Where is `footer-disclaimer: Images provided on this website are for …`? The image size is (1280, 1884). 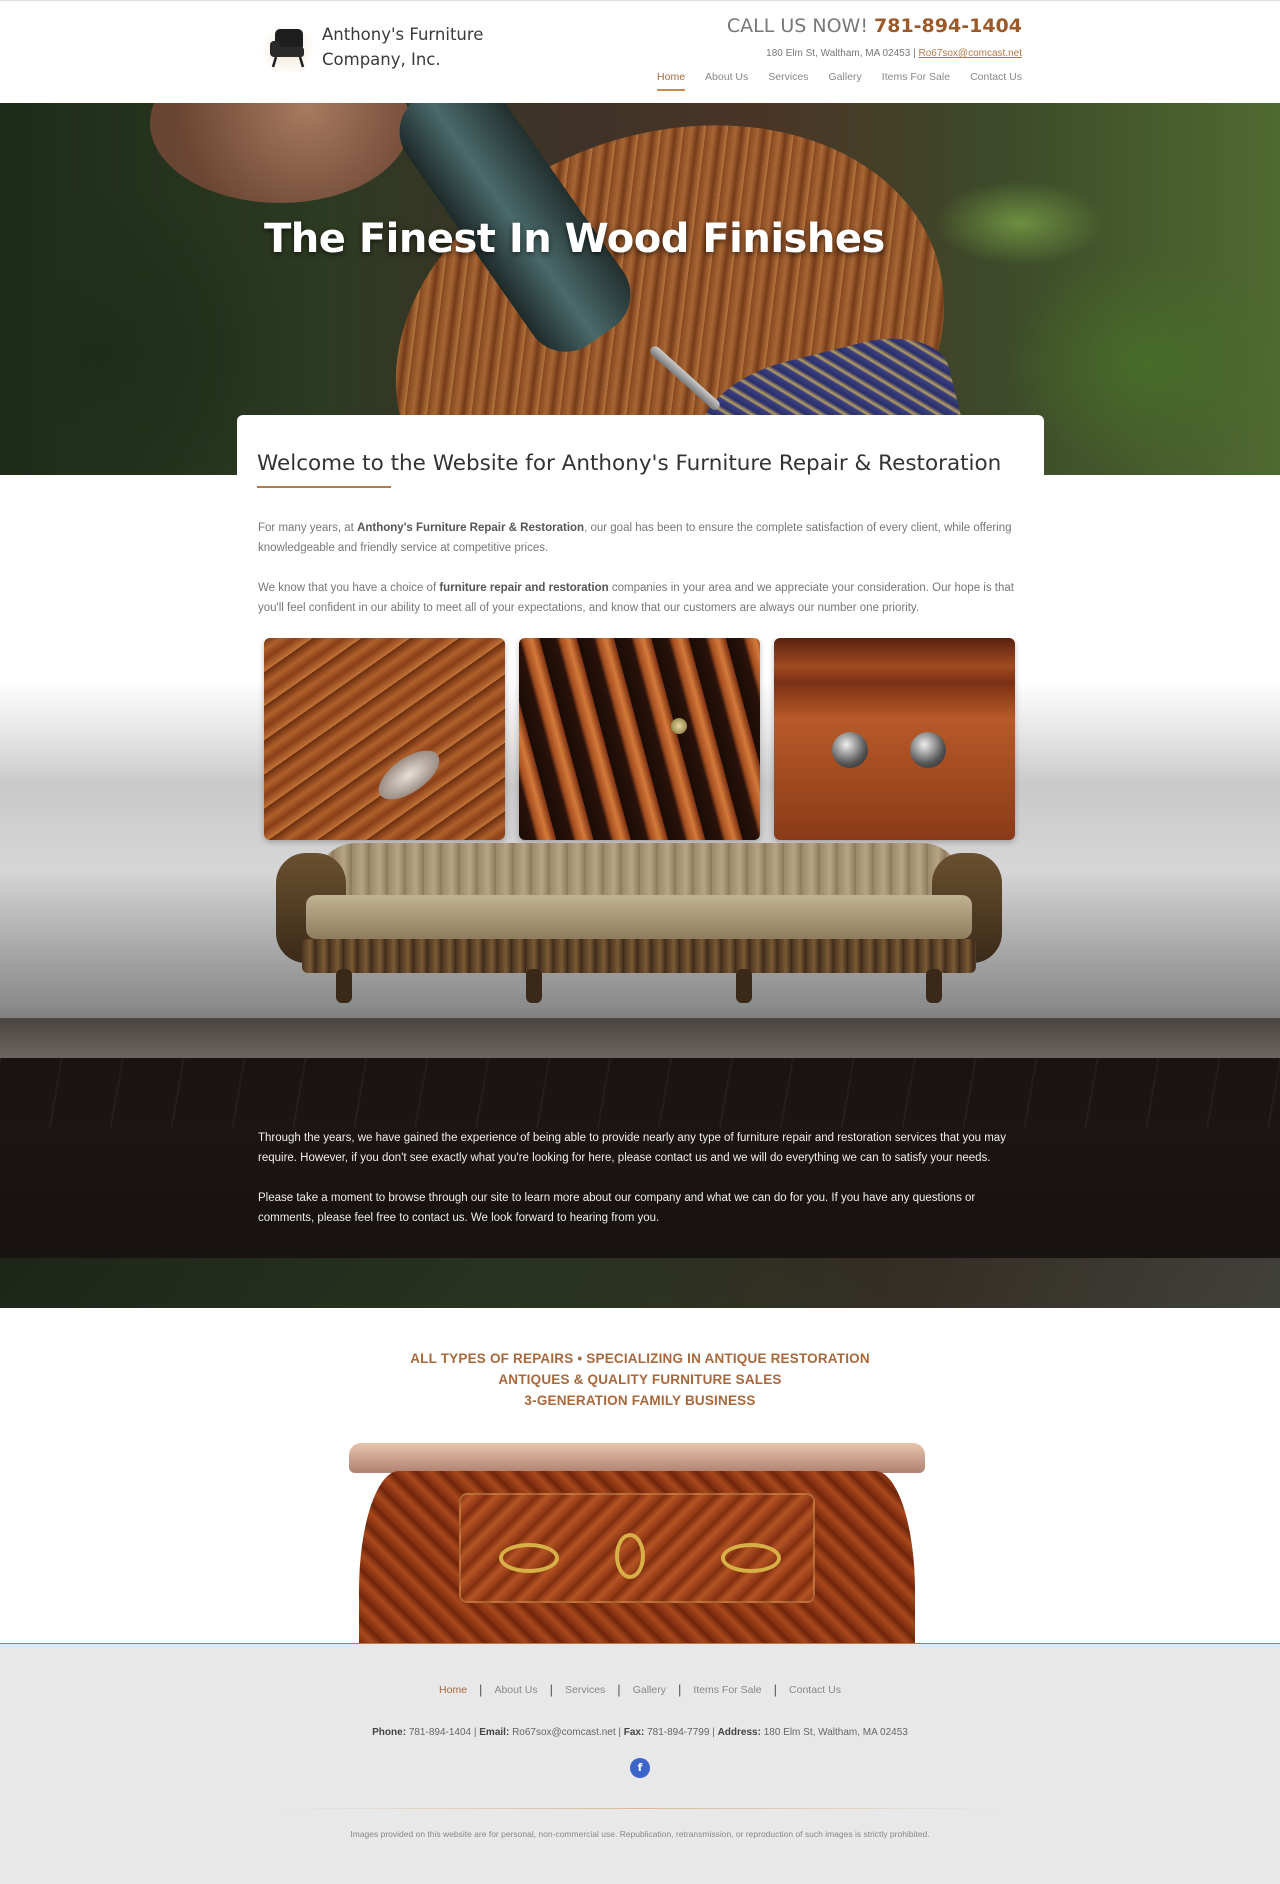
footer-disclaimer: Images provided on this website are for … is located at coordinates (640, 1834).